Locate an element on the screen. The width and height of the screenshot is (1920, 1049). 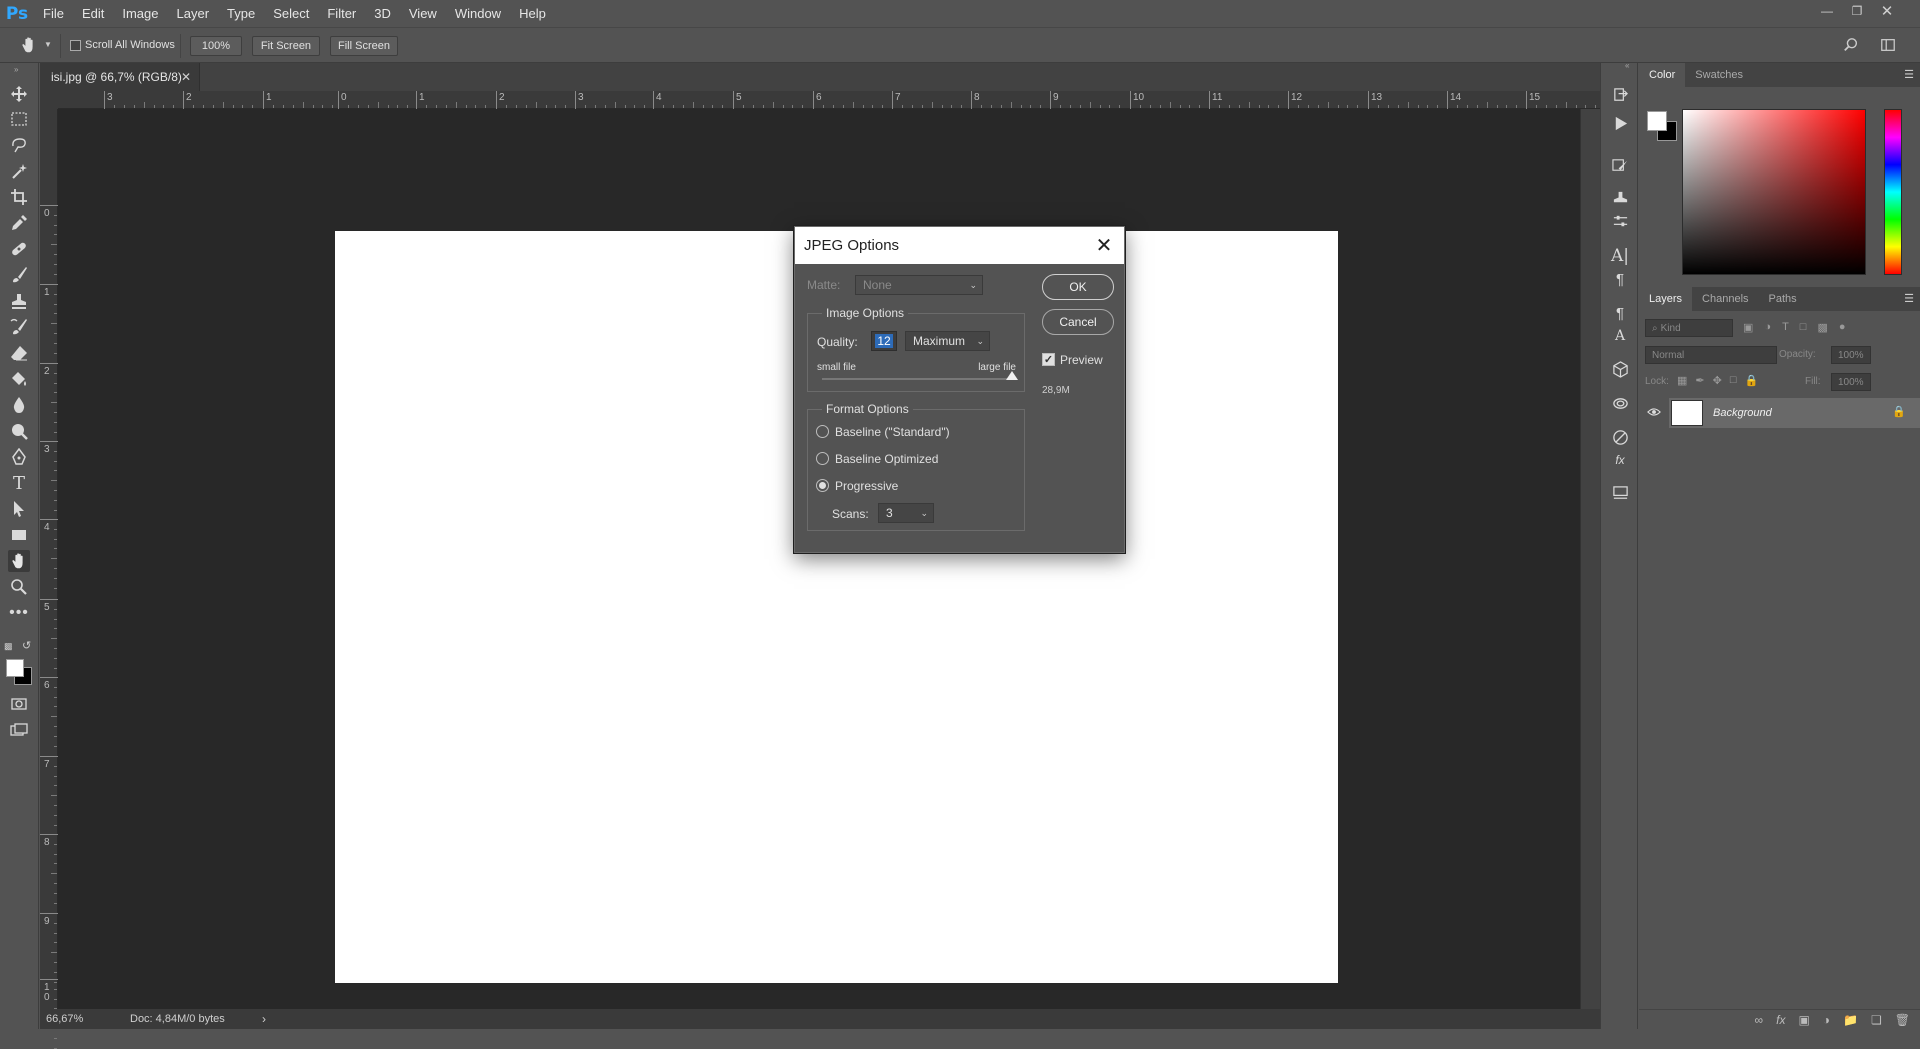
magic-wand-tool-icon is located at coordinates (19, 171).